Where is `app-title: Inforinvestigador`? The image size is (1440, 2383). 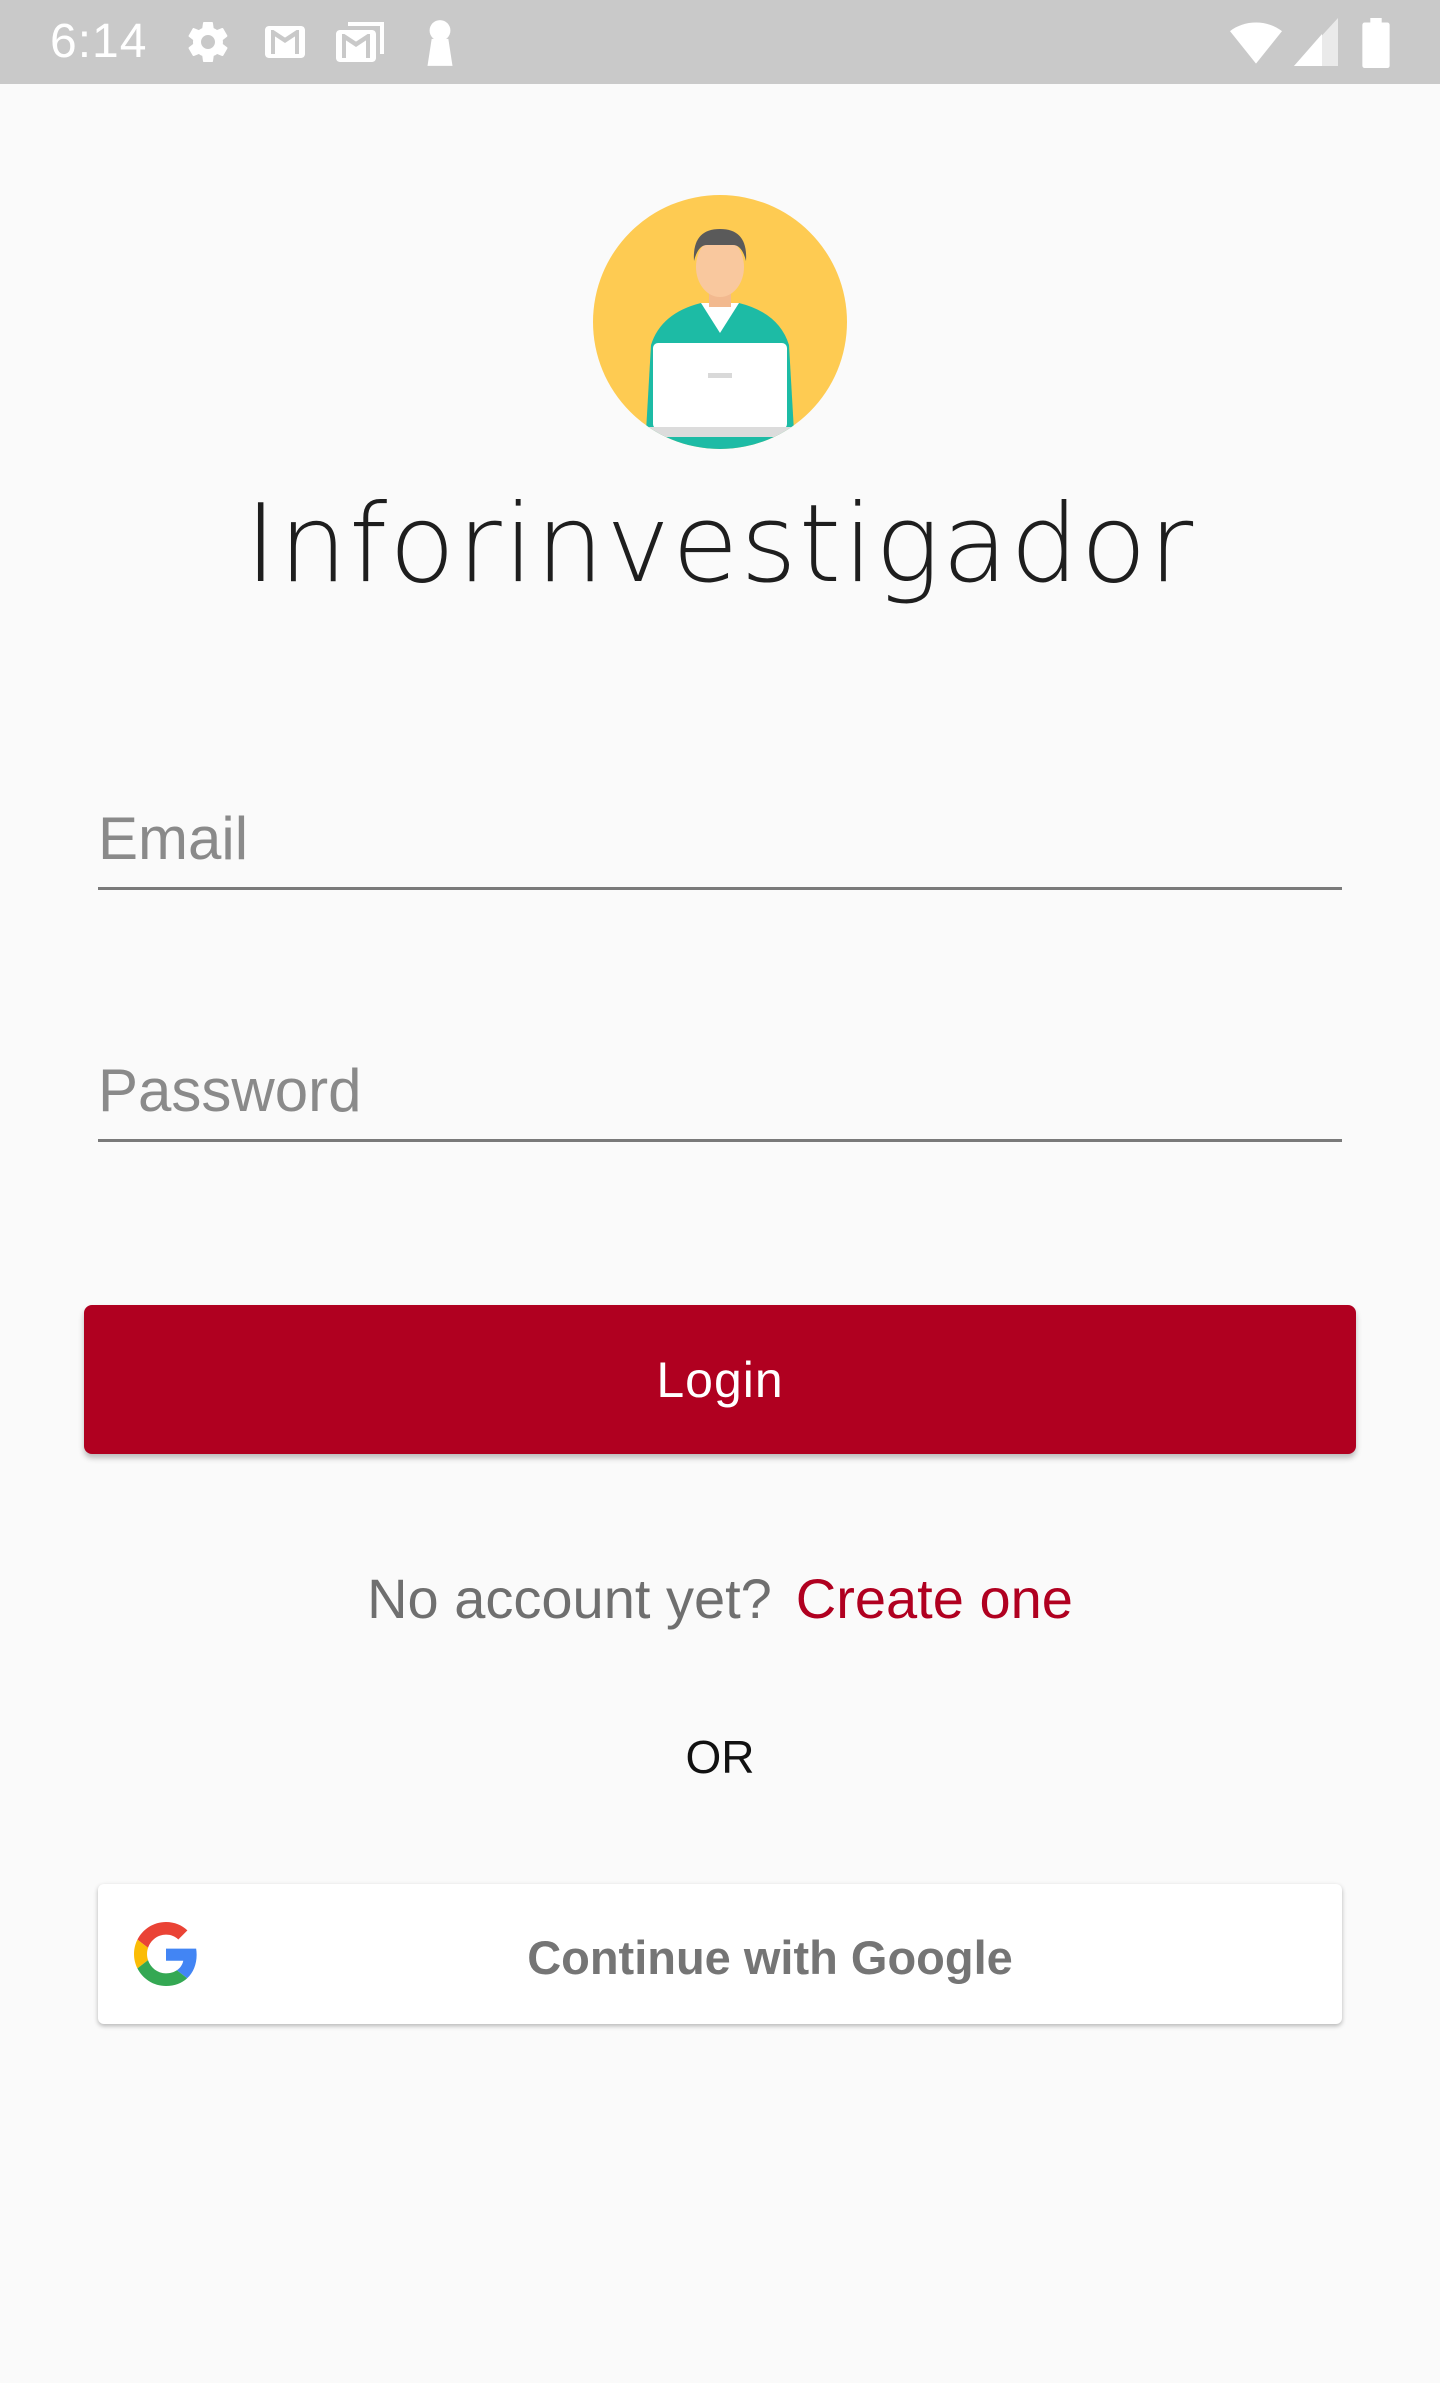
app-title: Inforinvestigador is located at coordinates (720, 544).